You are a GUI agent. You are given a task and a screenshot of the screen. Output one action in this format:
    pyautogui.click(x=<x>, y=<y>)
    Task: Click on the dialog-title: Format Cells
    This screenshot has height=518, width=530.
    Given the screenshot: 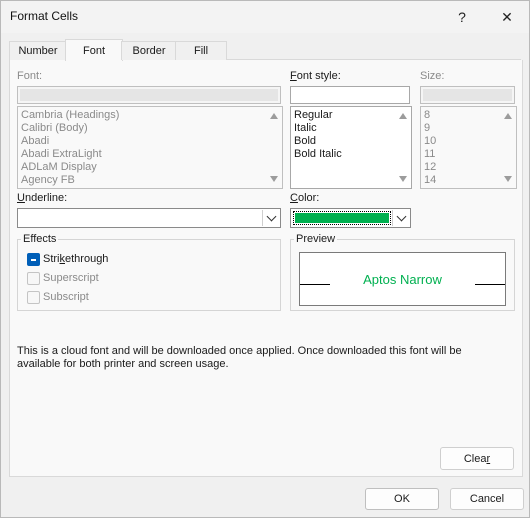 What is the action you would take?
    pyautogui.click(x=44, y=16)
    